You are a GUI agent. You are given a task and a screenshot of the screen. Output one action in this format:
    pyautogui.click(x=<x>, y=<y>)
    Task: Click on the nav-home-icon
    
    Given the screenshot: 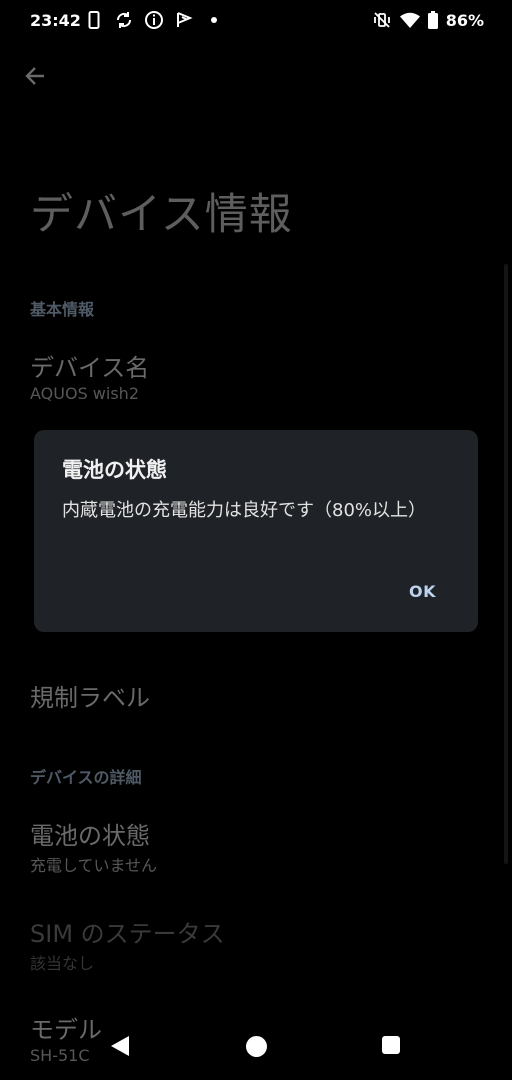 What is the action you would take?
    pyautogui.click(x=256, y=1046)
    